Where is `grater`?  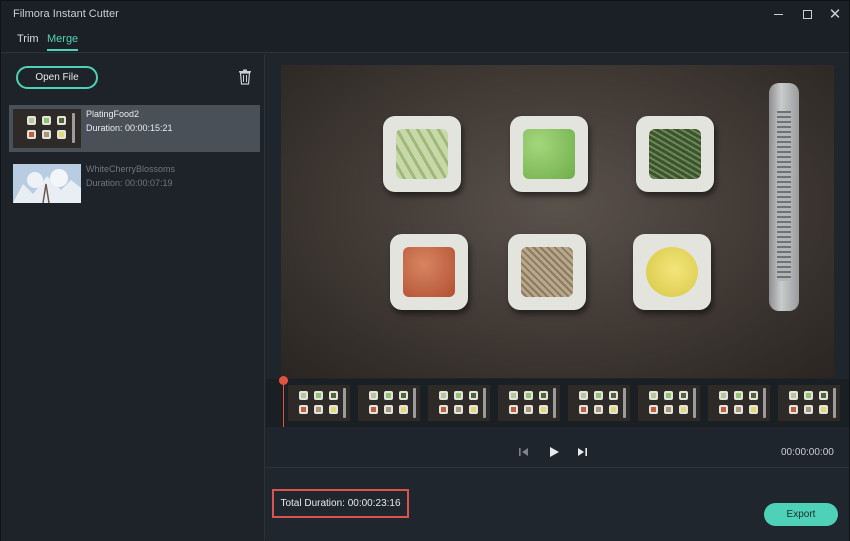 grater is located at coordinates (784, 197).